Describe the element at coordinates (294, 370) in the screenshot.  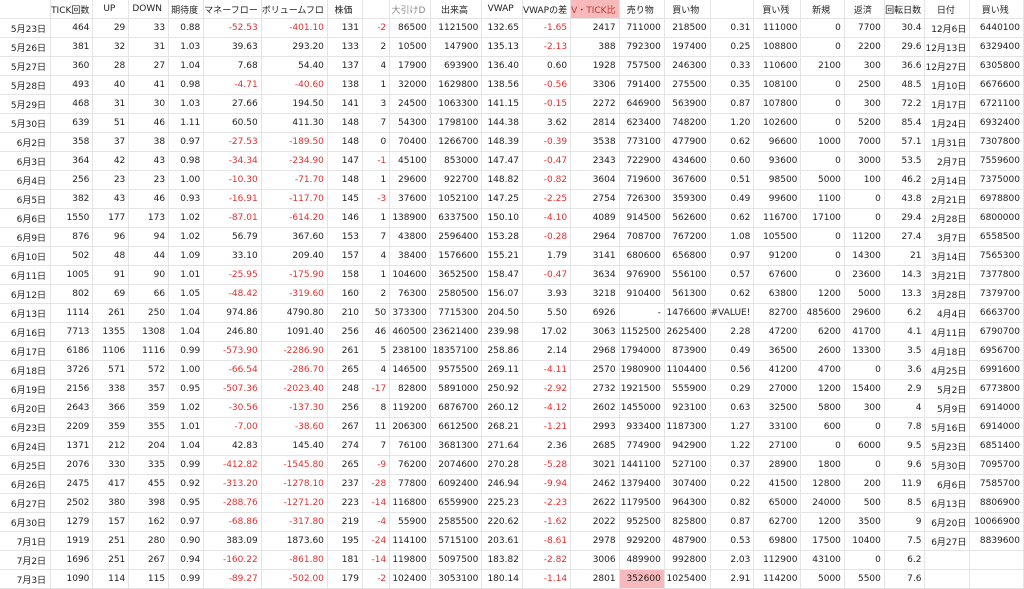
I see `table-cell: -286.70` at that location.